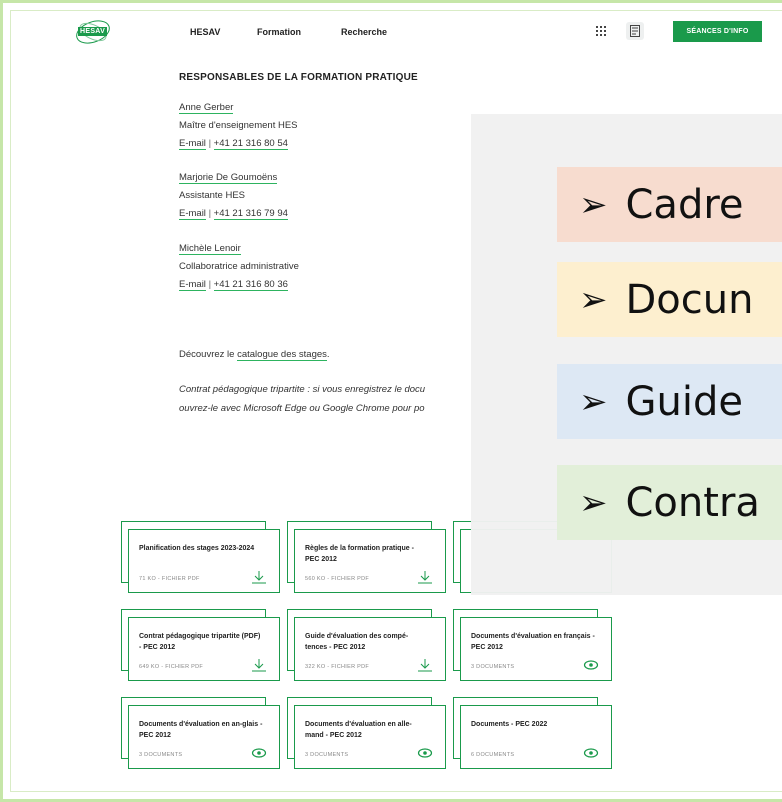 The image size is (782, 802). Describe the element at coordinates (171, 667) in the screenshot. I see `card-meta: 649 KO - FICHIER PDF` at that location.